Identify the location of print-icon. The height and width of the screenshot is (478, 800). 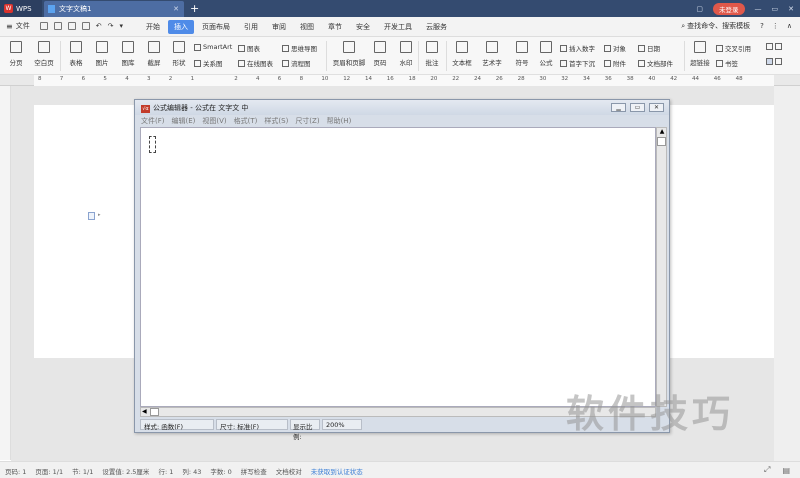
(57, 26).